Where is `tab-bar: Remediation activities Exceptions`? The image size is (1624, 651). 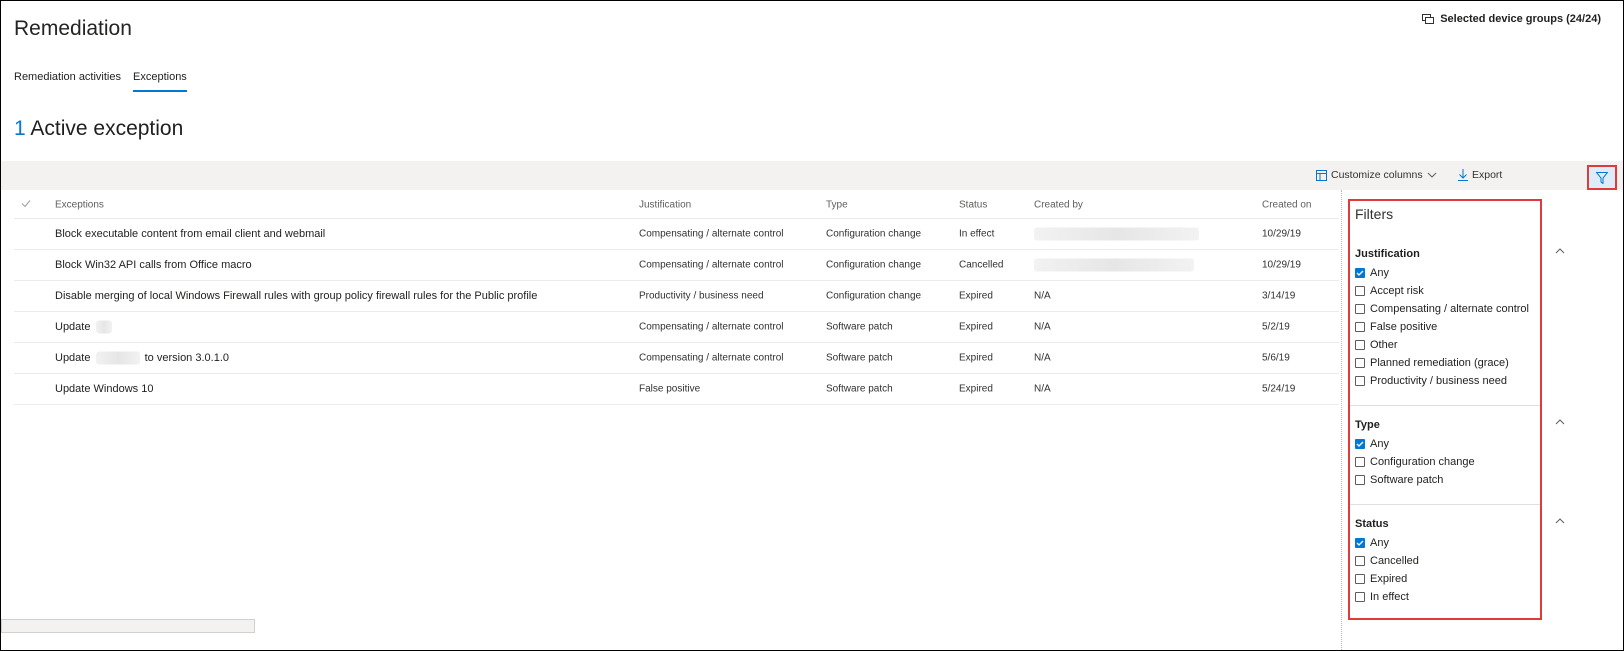
tab-bar: Remediation activities Exceptions is located at coordinates (100, 81).